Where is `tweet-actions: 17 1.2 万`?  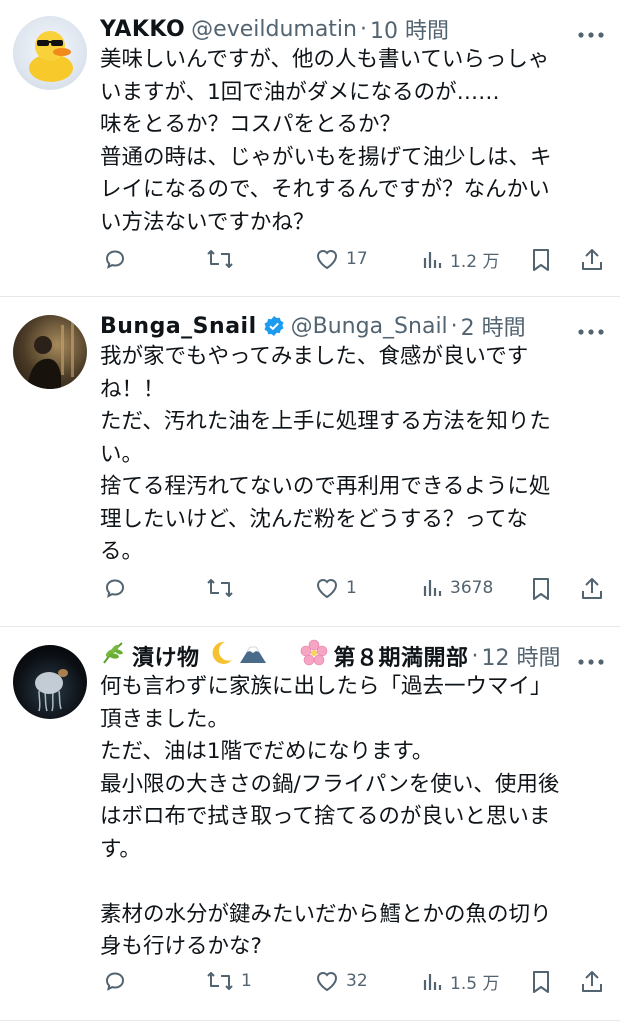 tweet-actions: 17 1.2 万 is located at coordinates (355, 262).